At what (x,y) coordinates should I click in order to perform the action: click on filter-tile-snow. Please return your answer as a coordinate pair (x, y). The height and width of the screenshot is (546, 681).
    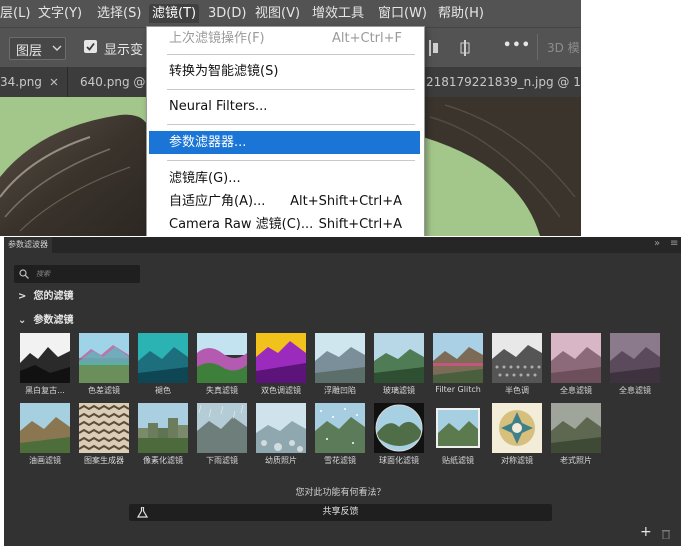
    Looking at the image, I should click on (340, 428).